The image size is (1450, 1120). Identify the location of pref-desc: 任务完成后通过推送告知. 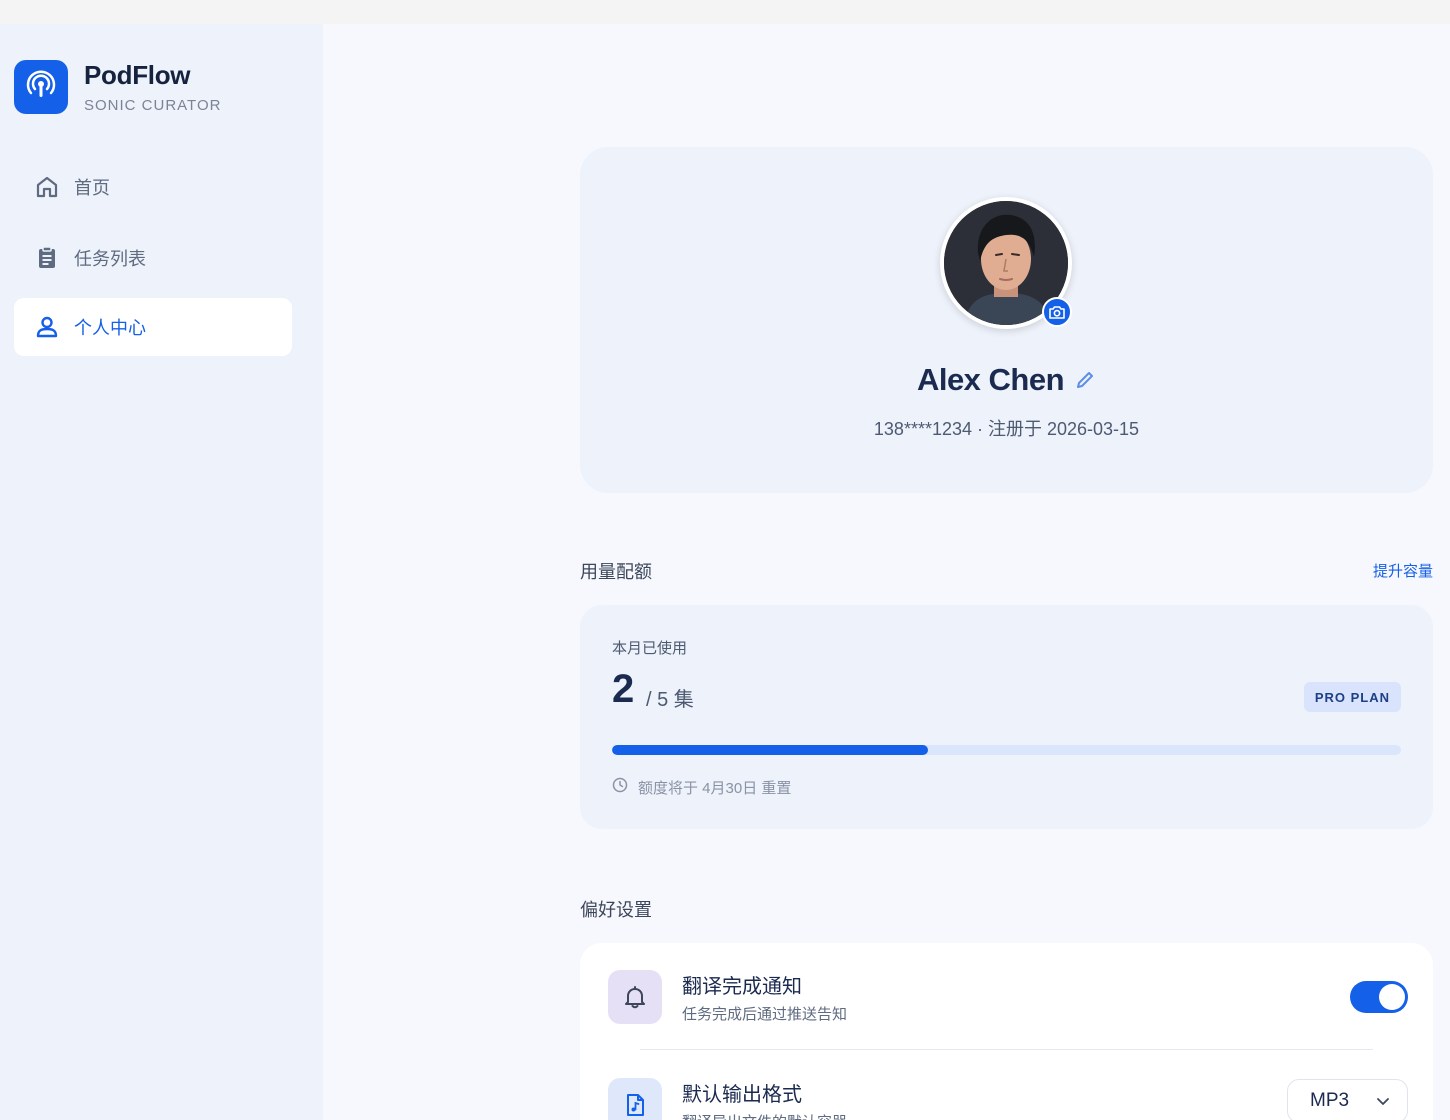
(765, 1014).